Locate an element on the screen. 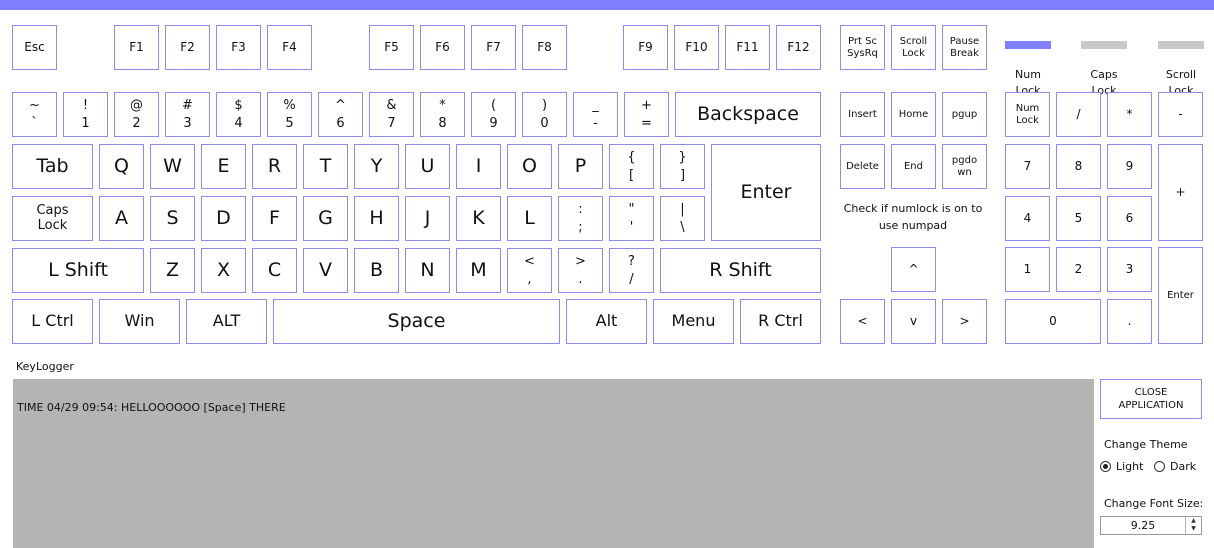  spinner-down-icon: ▼ is located at coordinates (1193, 529).